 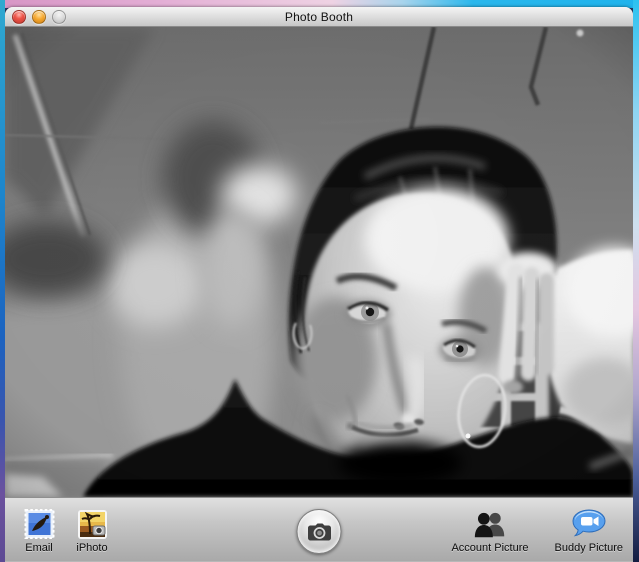 I want to click on desktop-wallpaper-left, so click(x=2, y=281).